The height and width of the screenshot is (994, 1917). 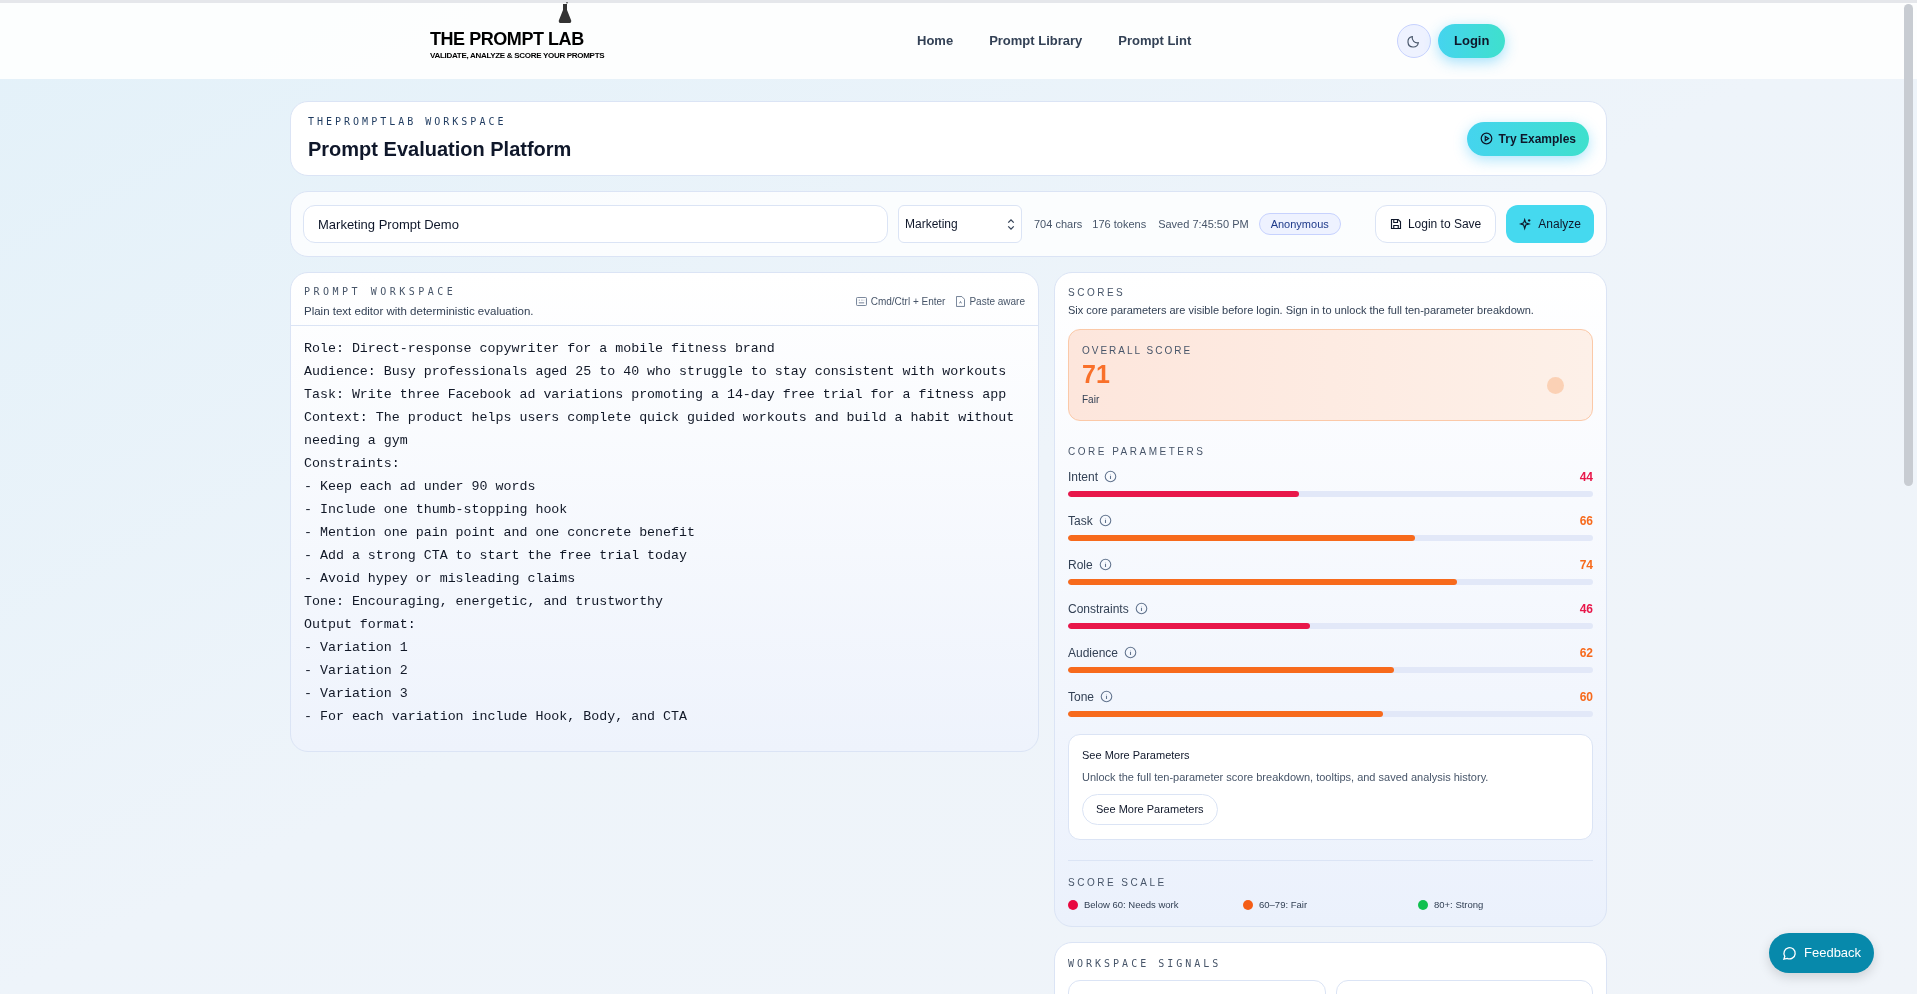 I want to click on category-select: Marketing, so click(x=960, y=224).